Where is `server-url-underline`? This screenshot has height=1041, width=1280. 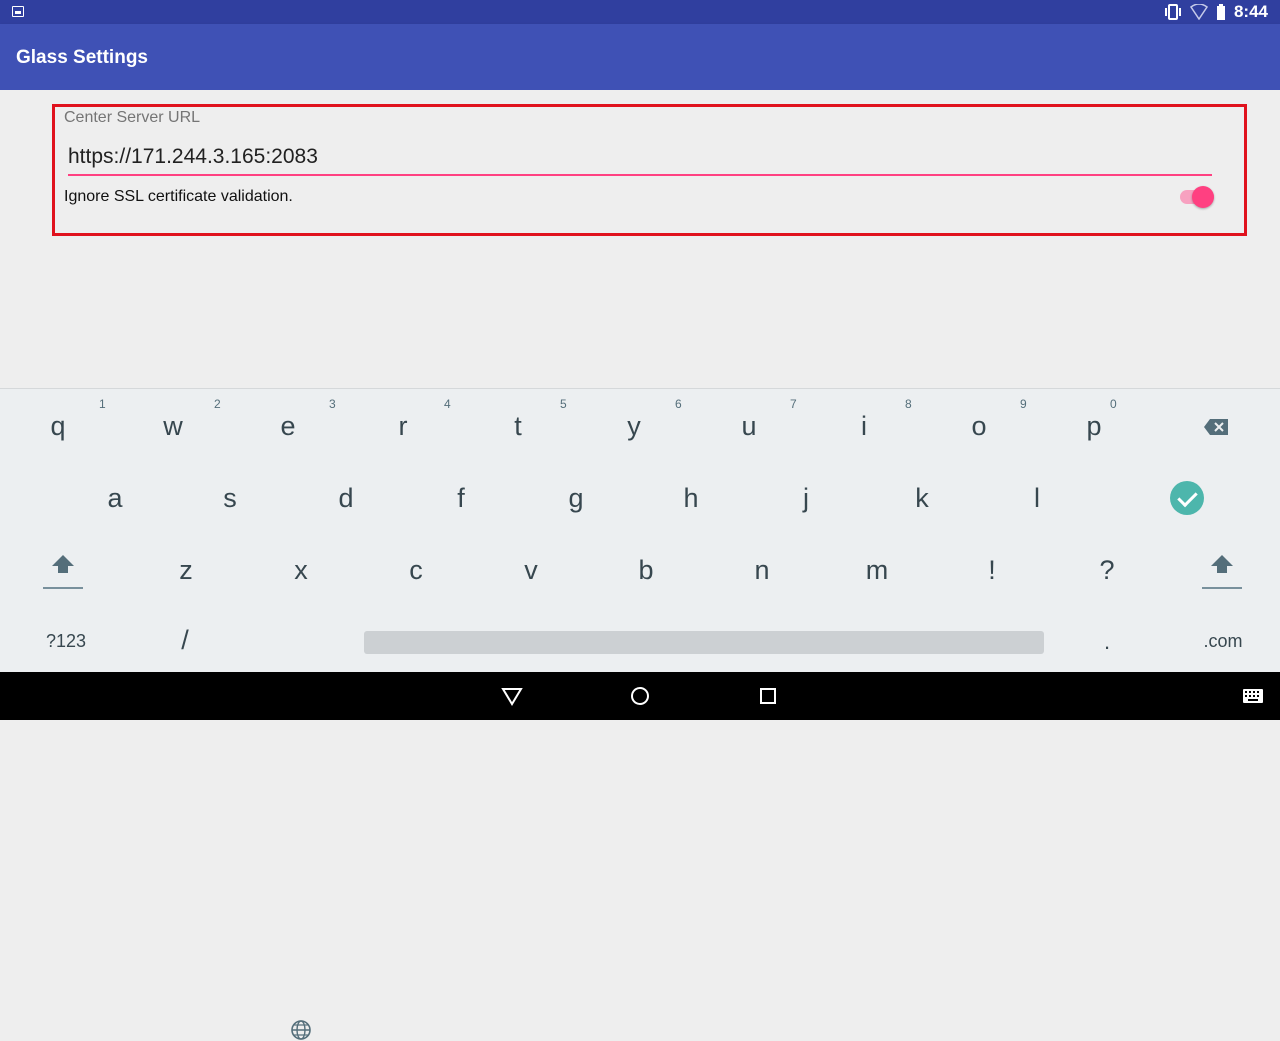
server-url-underline is located at coordinates (640, 175).